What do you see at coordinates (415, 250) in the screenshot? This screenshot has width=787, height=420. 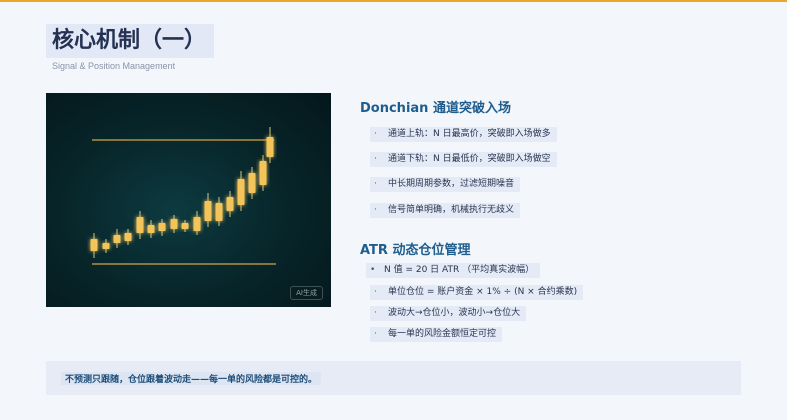 I see `section-atr-title: ATR 动态仓位管理` at bounding box center [415, 250].